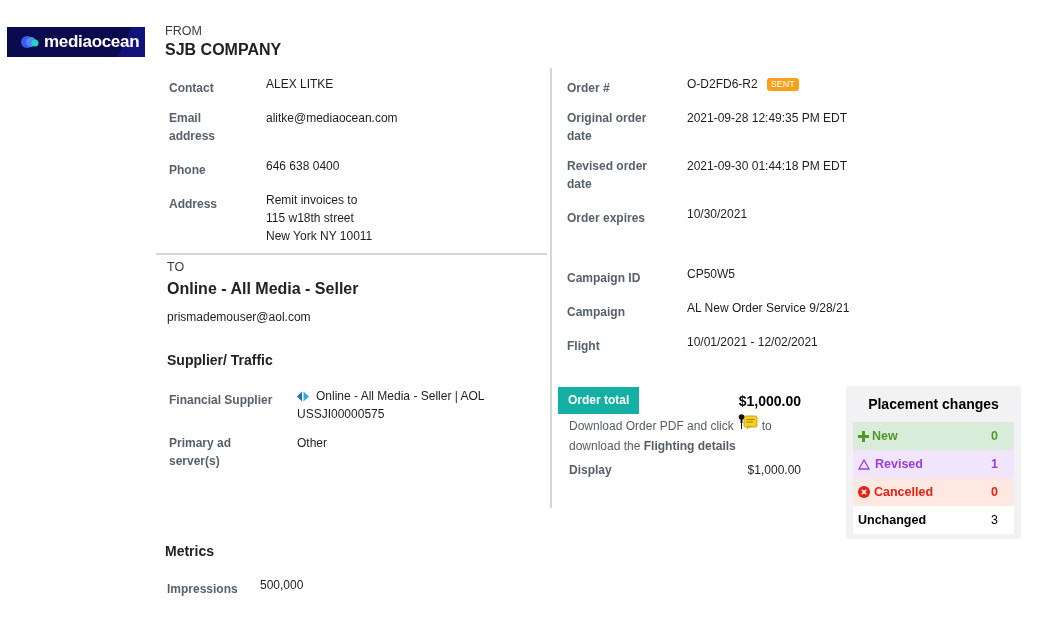 Image resolution: width=1058 pixels, height=630 pixels. What do you see at coordinates (188, 170) in the screenshot?
I see `field-label: Phone` at bounding box center [188, 170].